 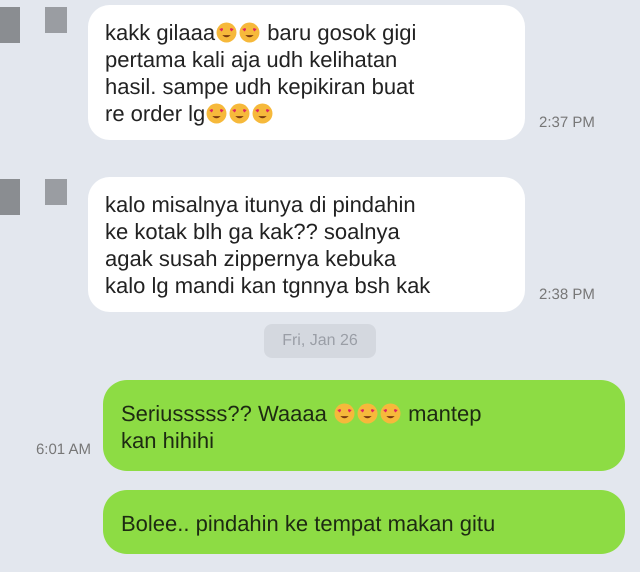 What do you see at coordinates (260, 204) in the screenshot?
I see `message-text: kalo misalnya itunya di pindahin` at bounding box center [260, 204].